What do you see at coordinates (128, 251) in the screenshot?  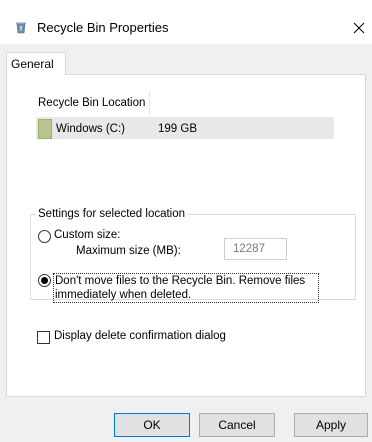 I see `max-size-label: Maximum size (MB):` at bounding box center [128, 251].